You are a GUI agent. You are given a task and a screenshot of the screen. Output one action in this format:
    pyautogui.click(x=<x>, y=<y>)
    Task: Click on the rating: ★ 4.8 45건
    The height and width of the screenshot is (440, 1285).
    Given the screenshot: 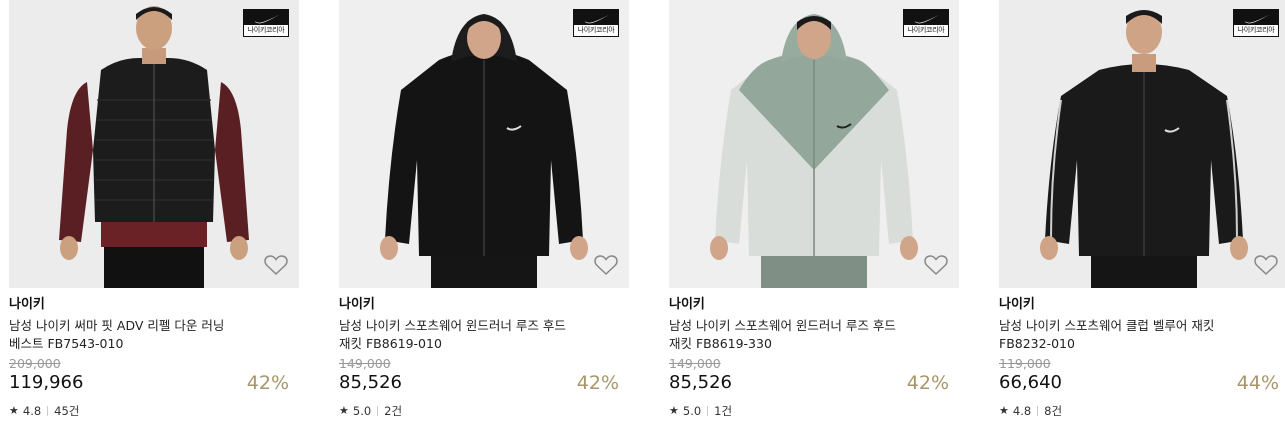 What is the action you would take?
    pyautogui.click(x=154, y=411)
    